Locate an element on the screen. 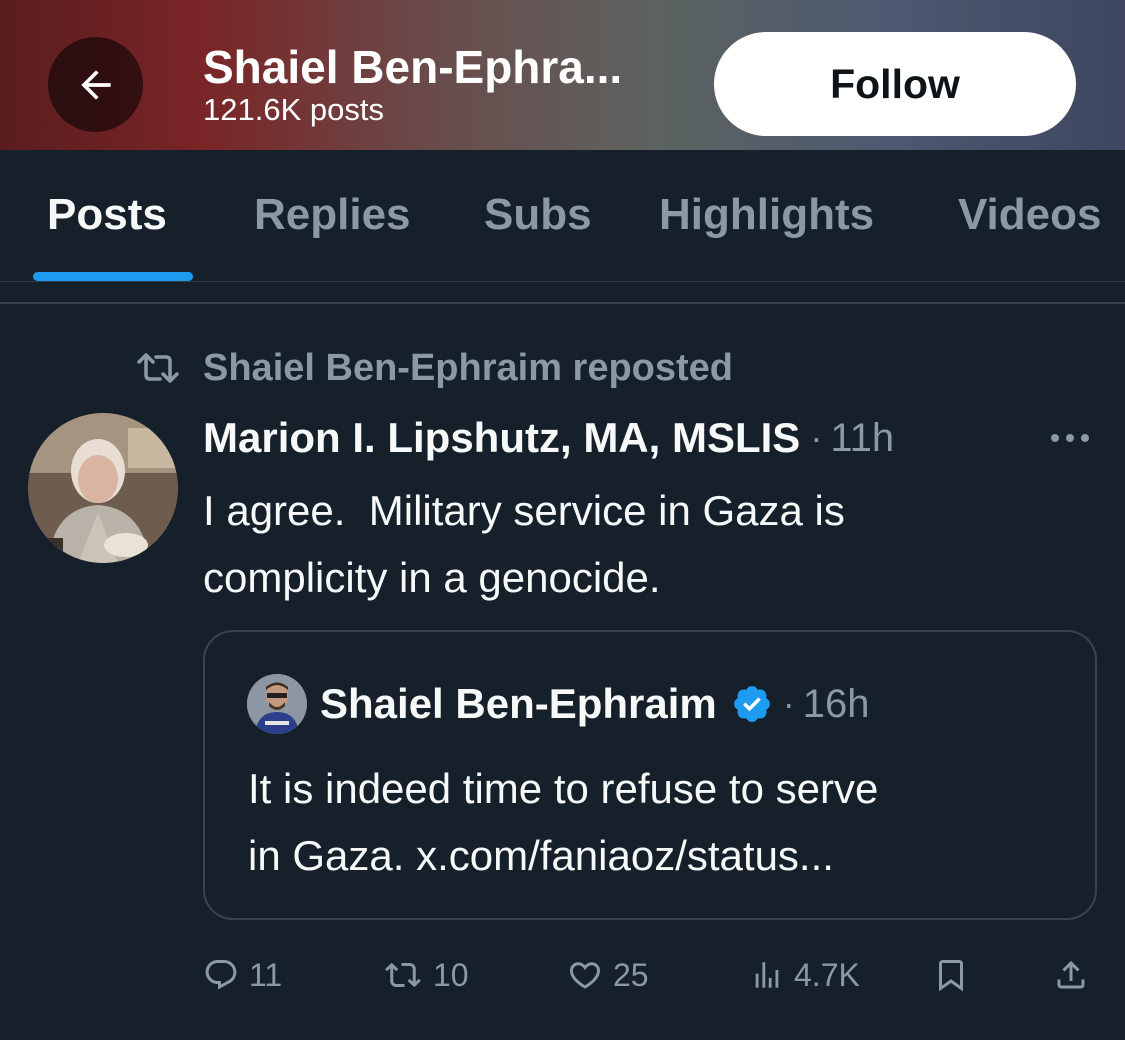 The width and height of the screenshot is (1125, 1040). repost-context: Shaiel Ben-Ephraim reposted is located at coordinates (434, 368).